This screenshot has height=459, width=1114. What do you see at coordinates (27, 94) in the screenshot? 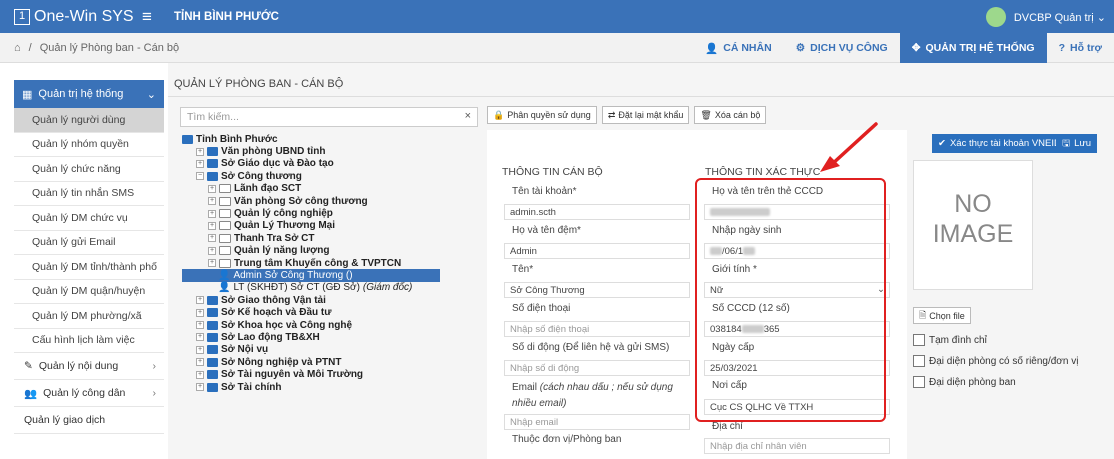
I see `org-icon: ▦` at bounding box center [27, 94].